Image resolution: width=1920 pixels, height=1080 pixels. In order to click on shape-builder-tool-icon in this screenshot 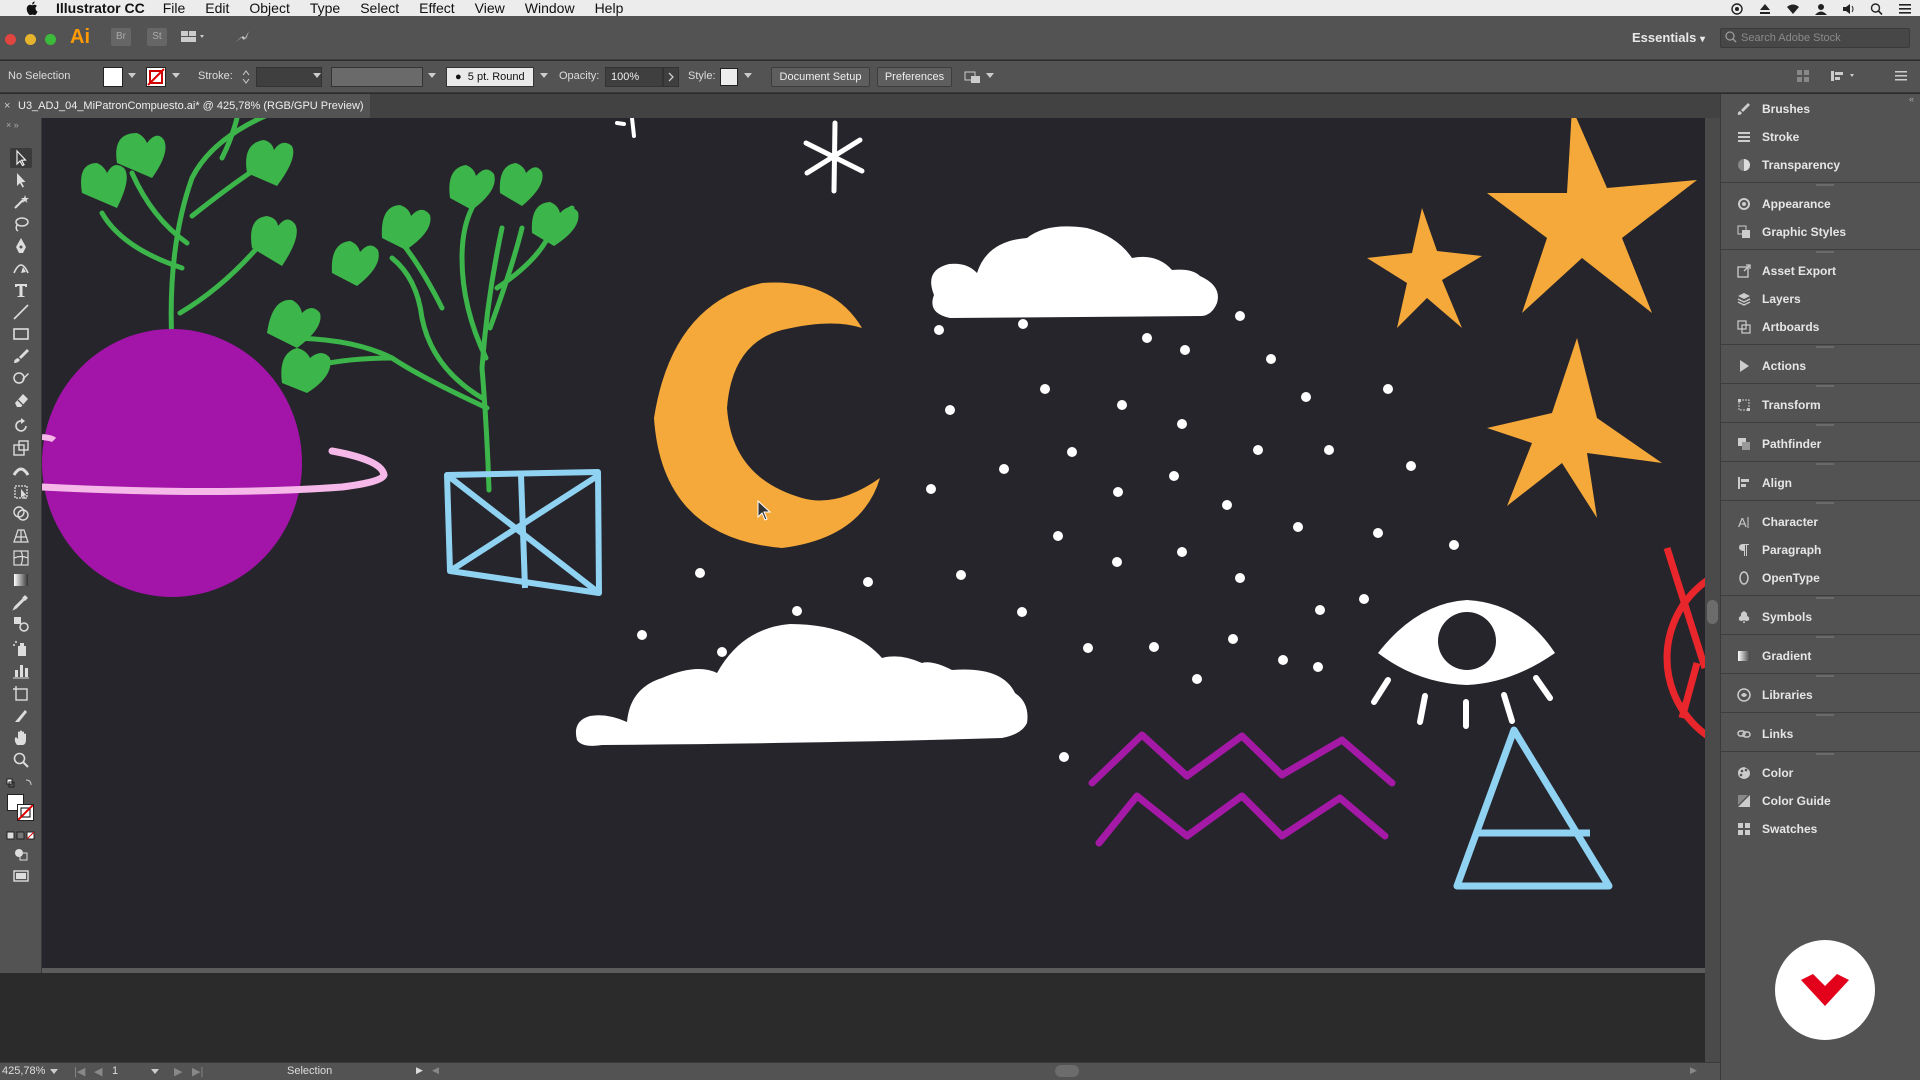, I will do `click(21, 514)`.